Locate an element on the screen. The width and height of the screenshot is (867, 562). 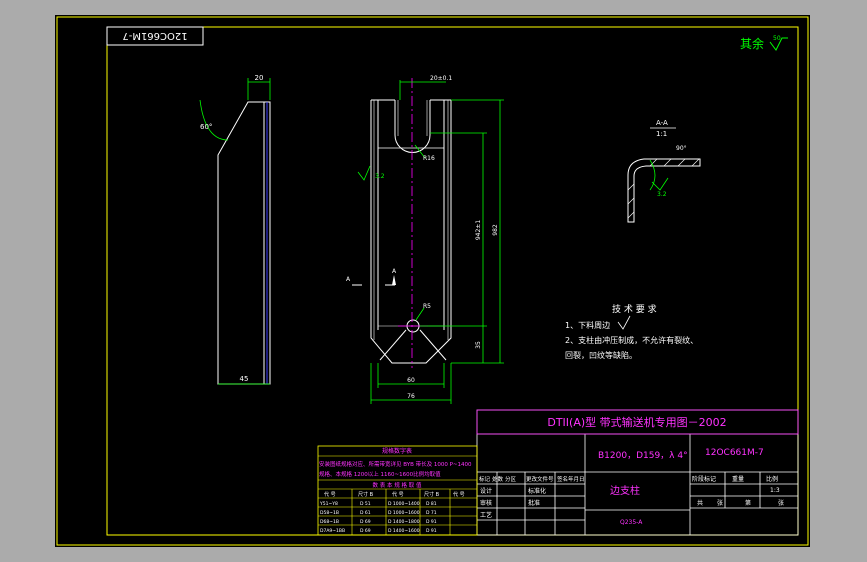
ct-header-3: 尺寸 B is located at coordinates (432, 494).